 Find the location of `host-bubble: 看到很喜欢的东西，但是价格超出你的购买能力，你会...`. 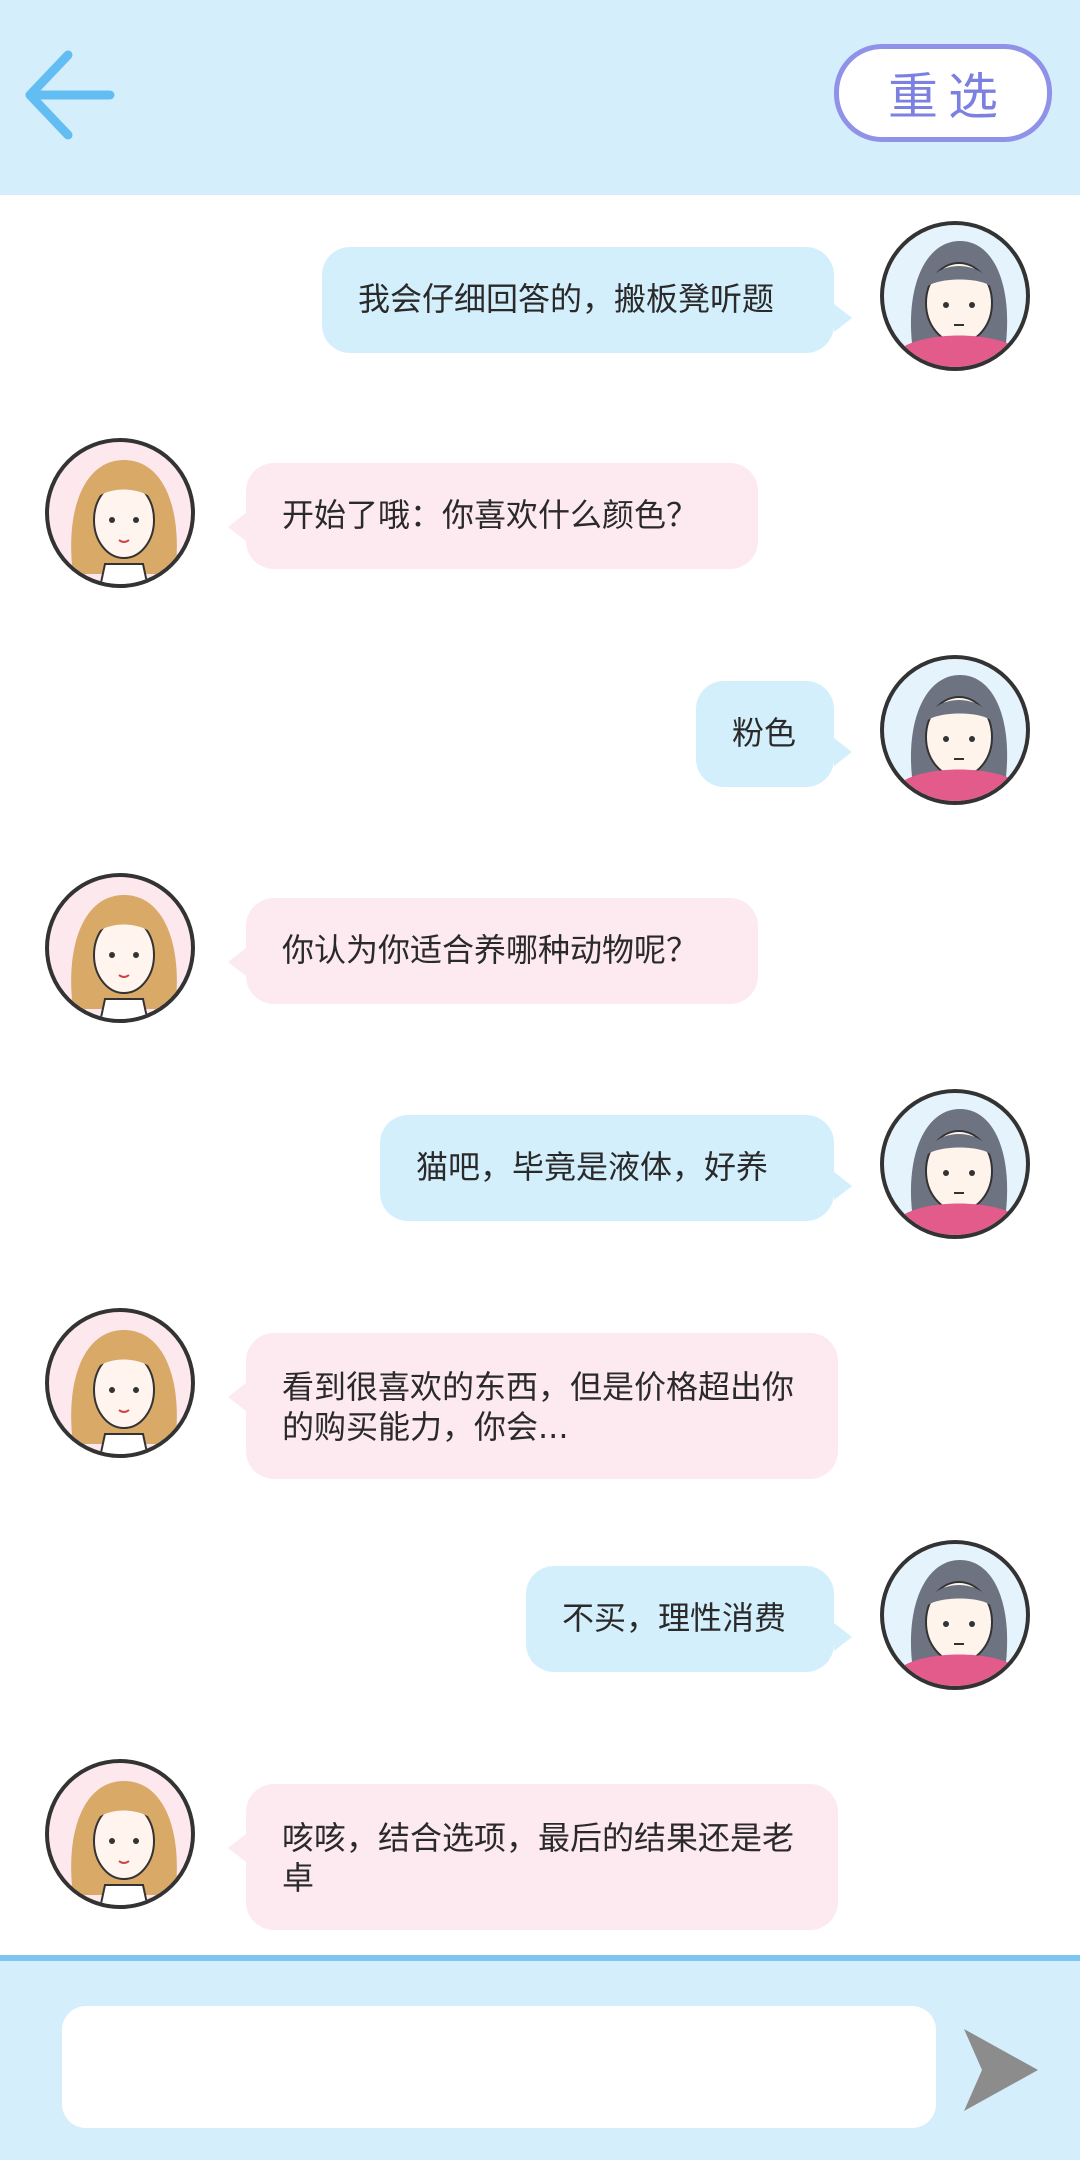

host-bubble: 看到很喜欢的东西，但是价格超出你的购买能力，你会... is located at coordinates (533, 1406).